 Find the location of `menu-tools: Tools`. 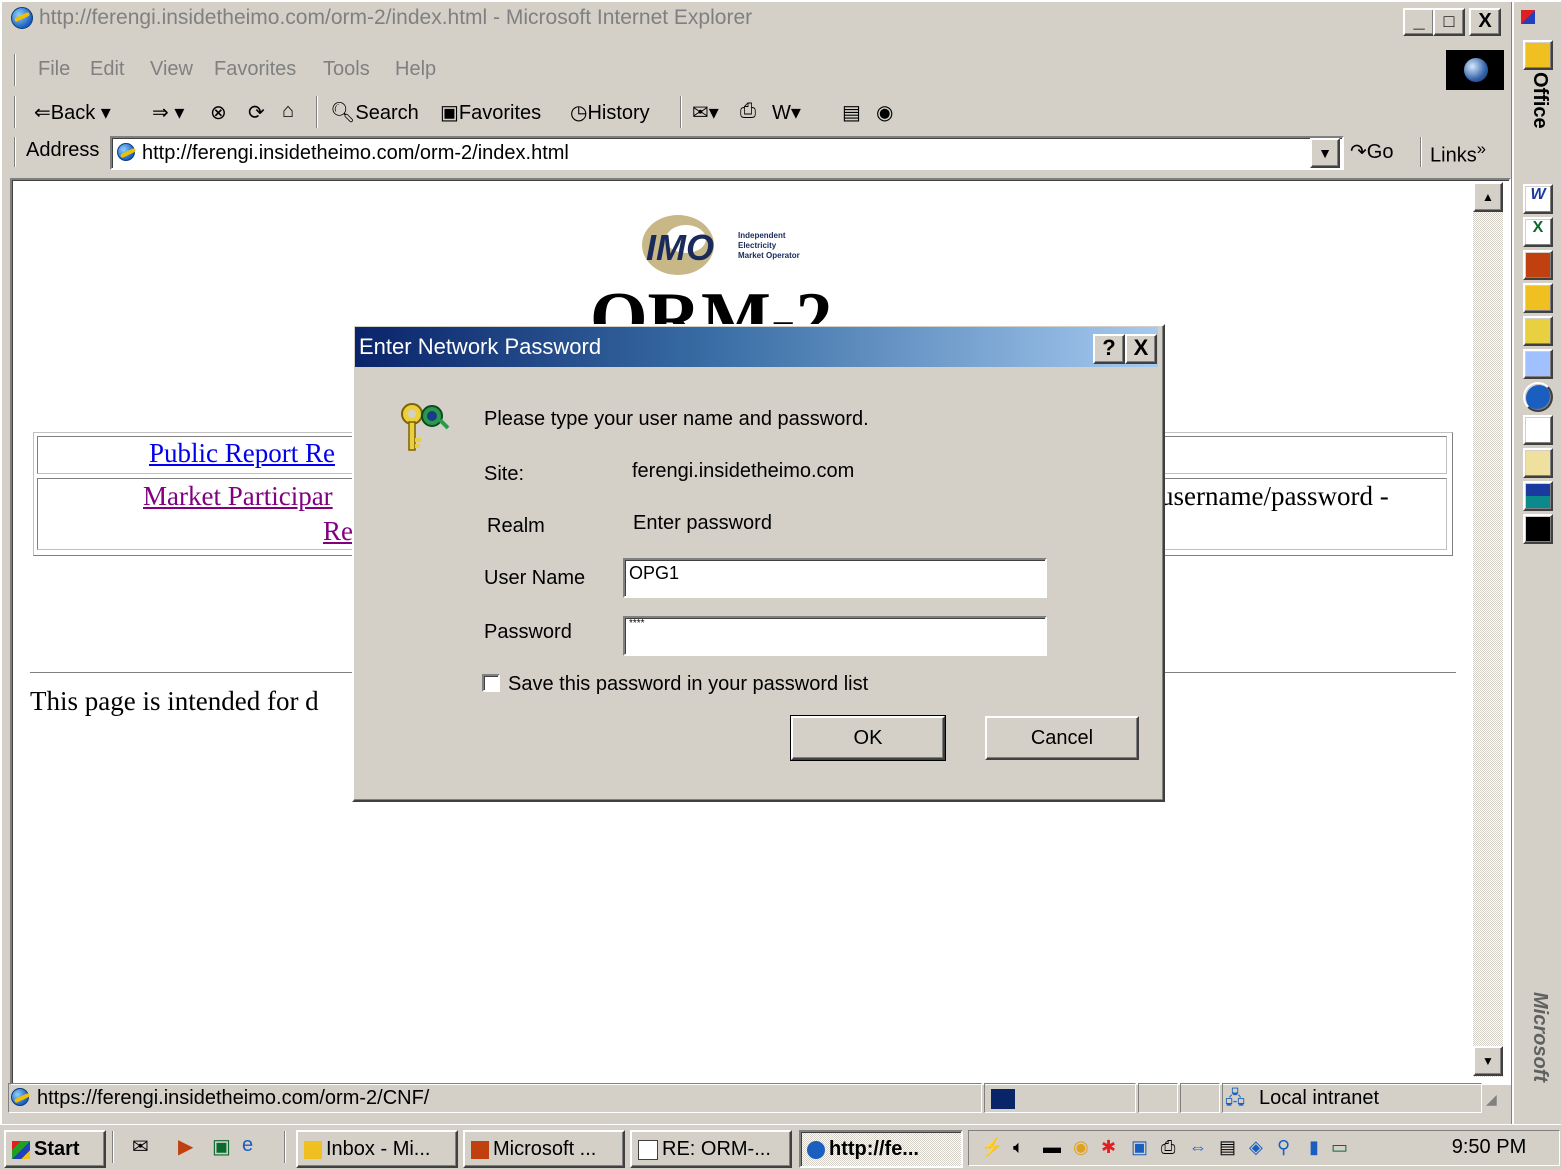

menu-tools: Tools is located at coordinates (346, 69).